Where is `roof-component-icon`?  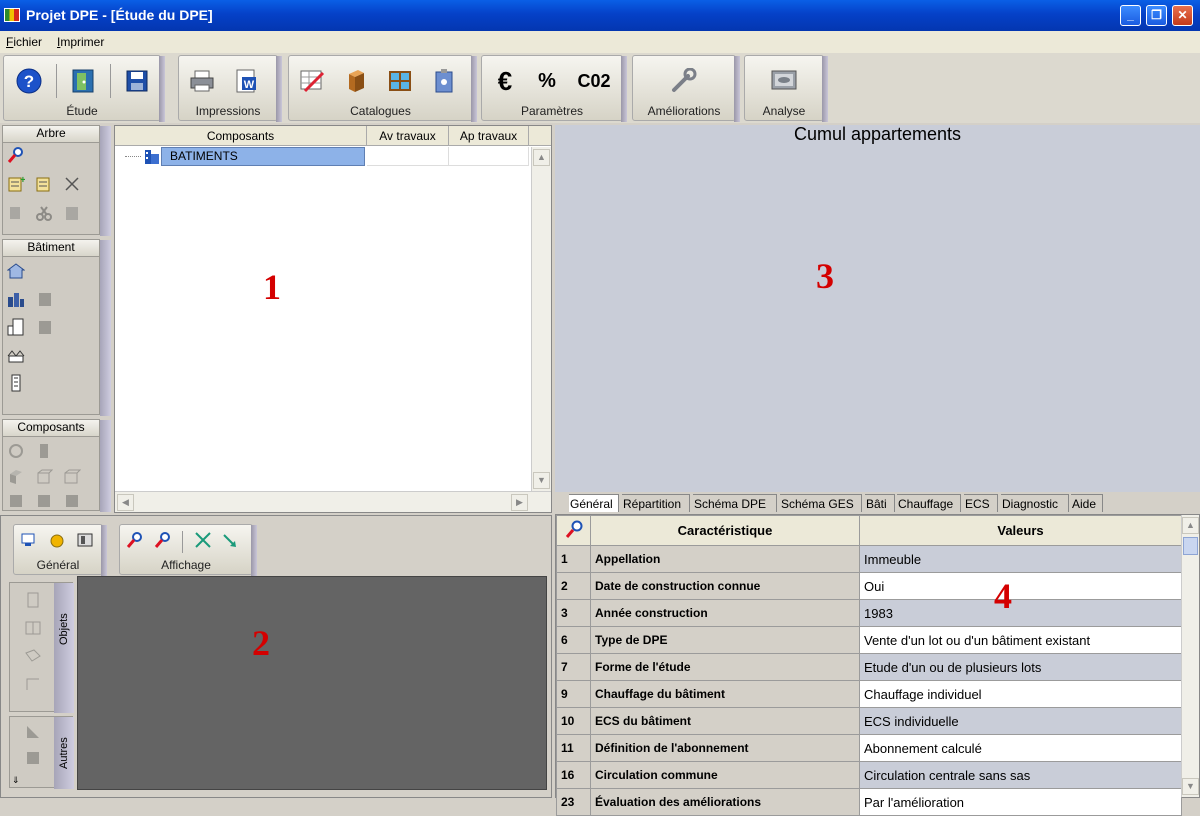 roof-component-icon is located at coordinates (44, 501).